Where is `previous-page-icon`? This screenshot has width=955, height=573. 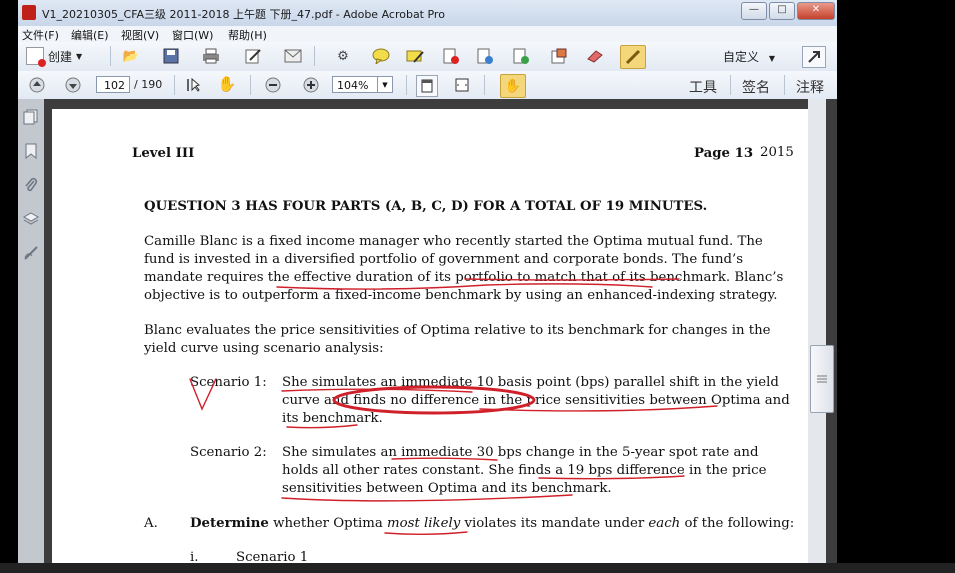
previous-page-icon is located at coordinates (37, 85).